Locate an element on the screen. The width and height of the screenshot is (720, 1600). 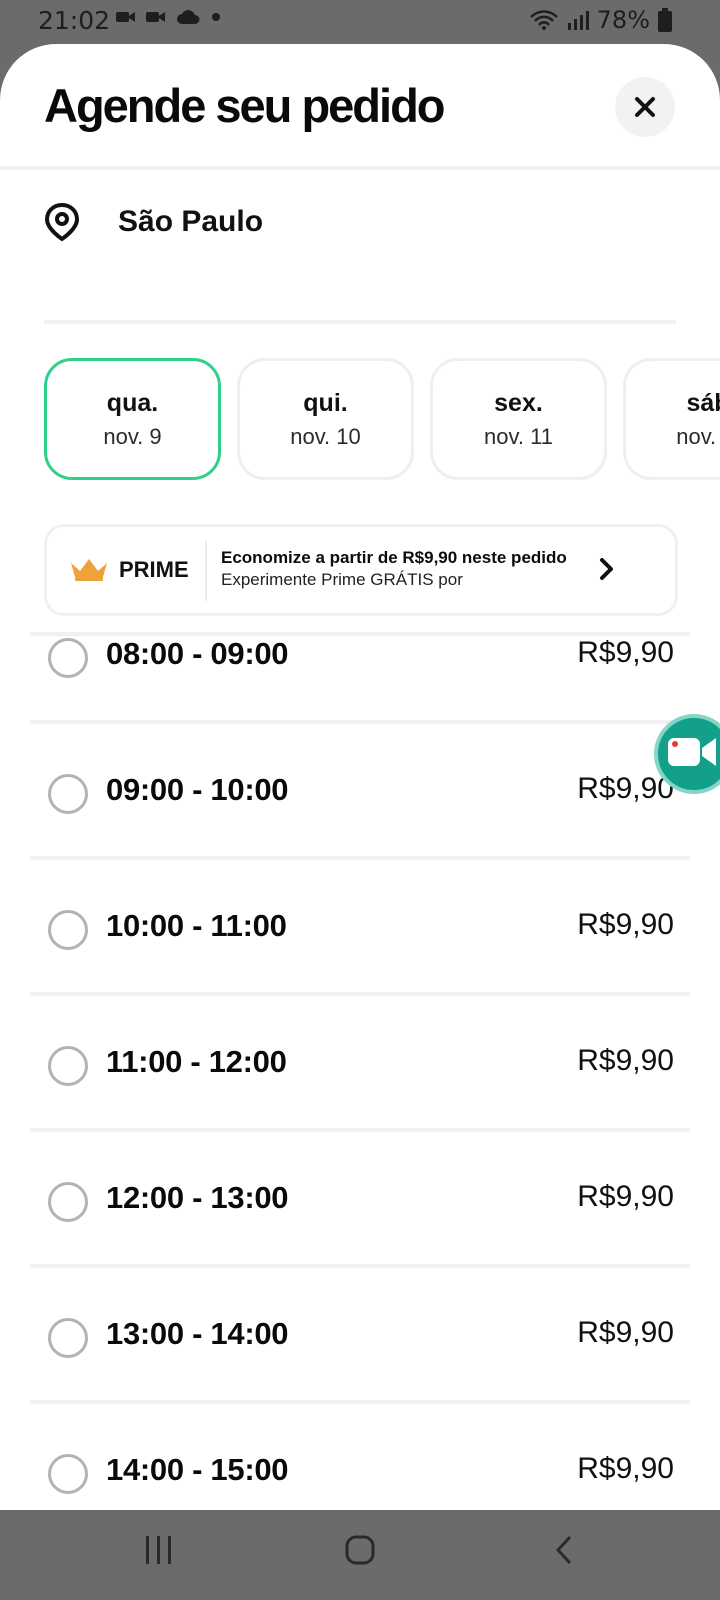
date-day: sáb. is located at coordinates (703, 403).